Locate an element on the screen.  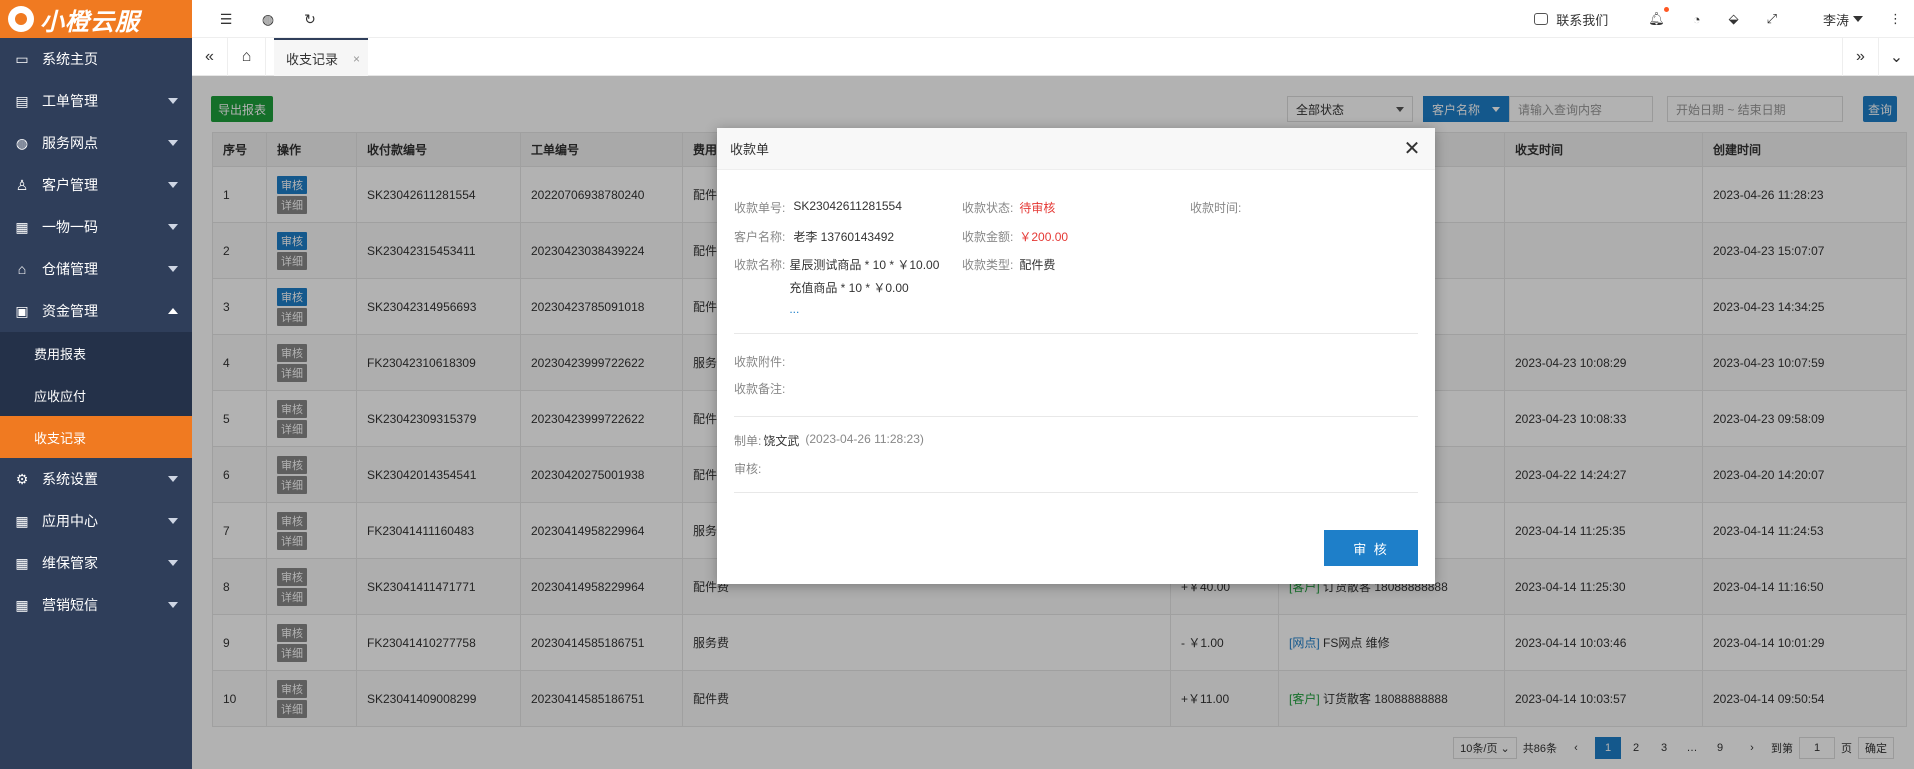
receipt-type-field: 收款类型: 配件费 is located at coordinates (1008, 264).